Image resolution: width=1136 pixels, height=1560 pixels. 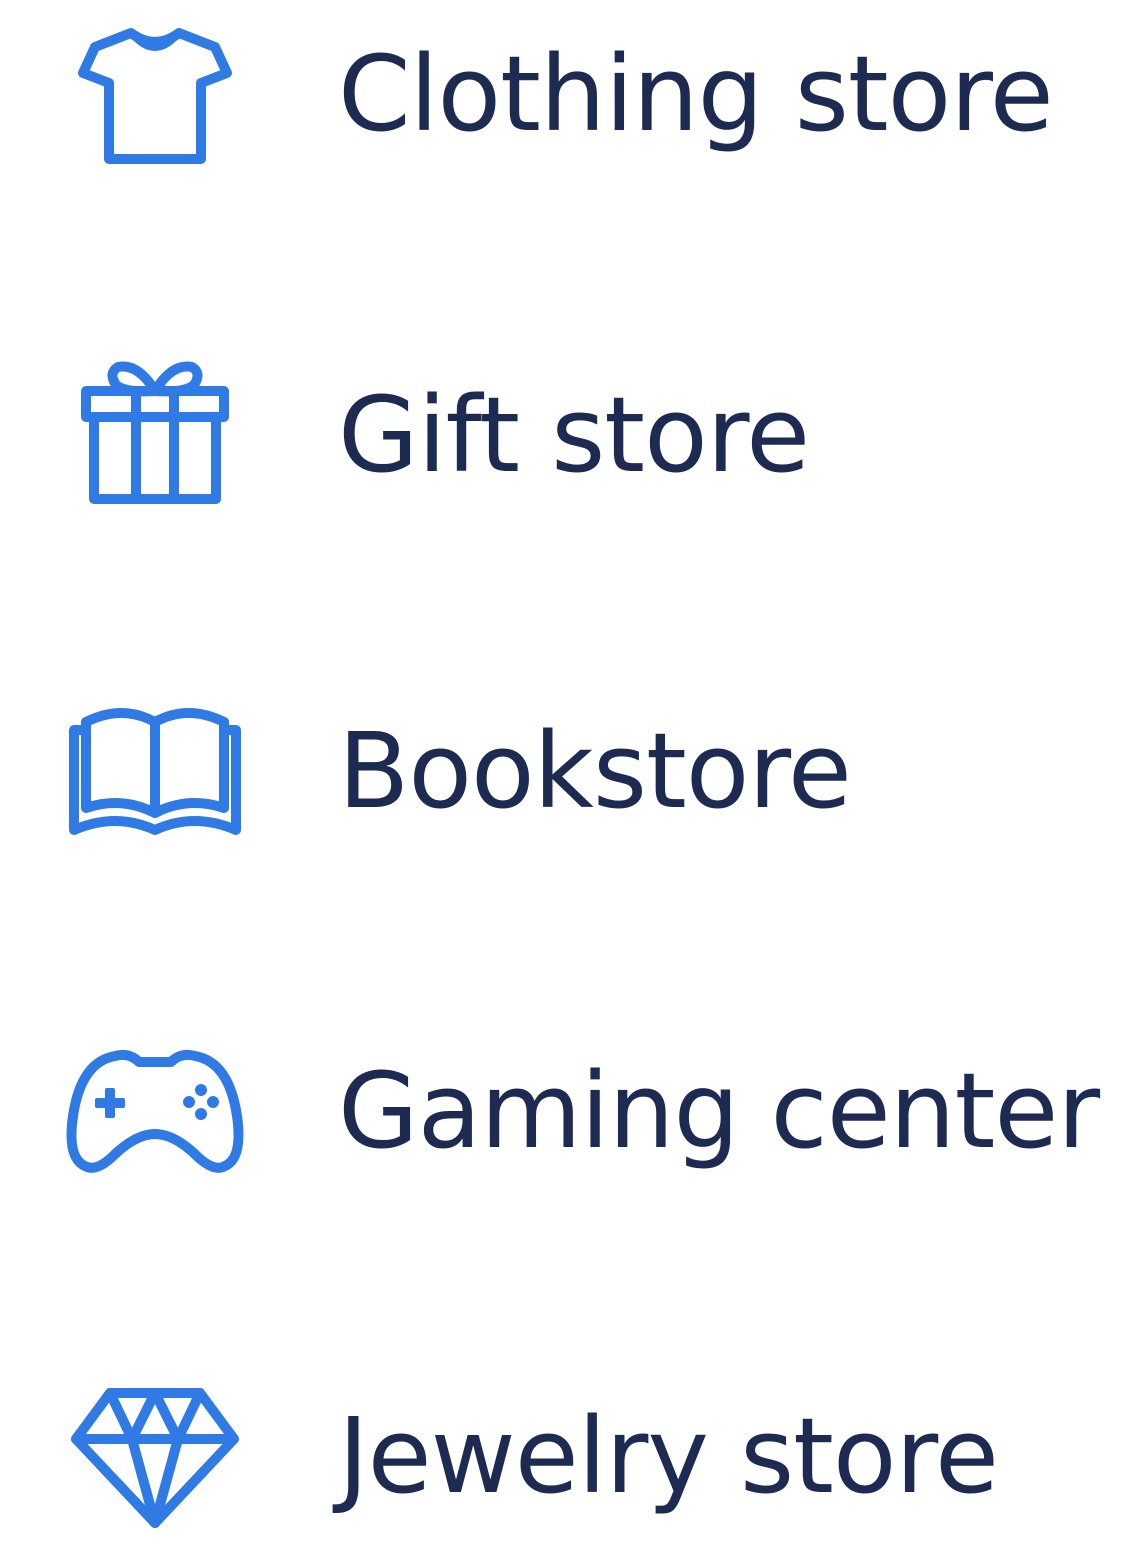 What do you see at coordinates (574, 435) in the screenshot?
I see `category-label: Gift store` at bounding box center [574, 435].